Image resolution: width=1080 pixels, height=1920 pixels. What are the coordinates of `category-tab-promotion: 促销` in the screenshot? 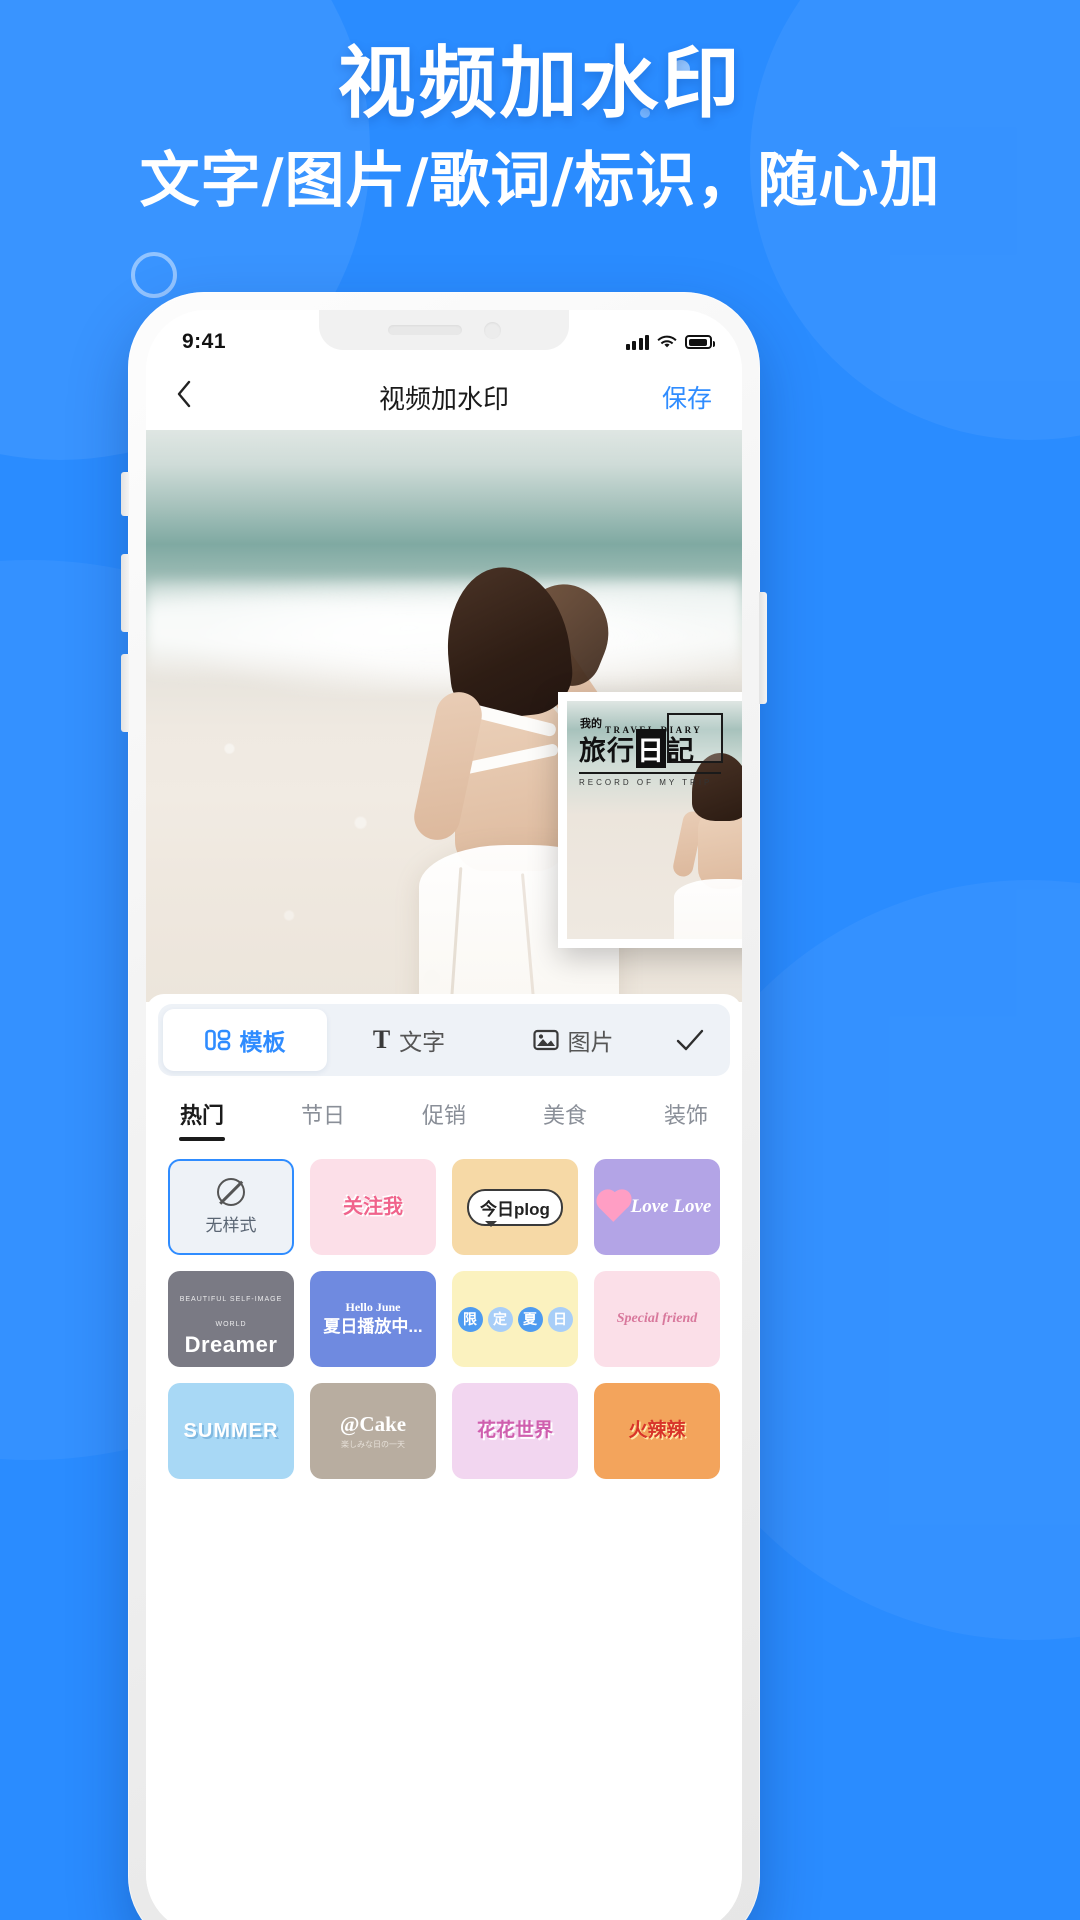 It's located at (444, 1119).